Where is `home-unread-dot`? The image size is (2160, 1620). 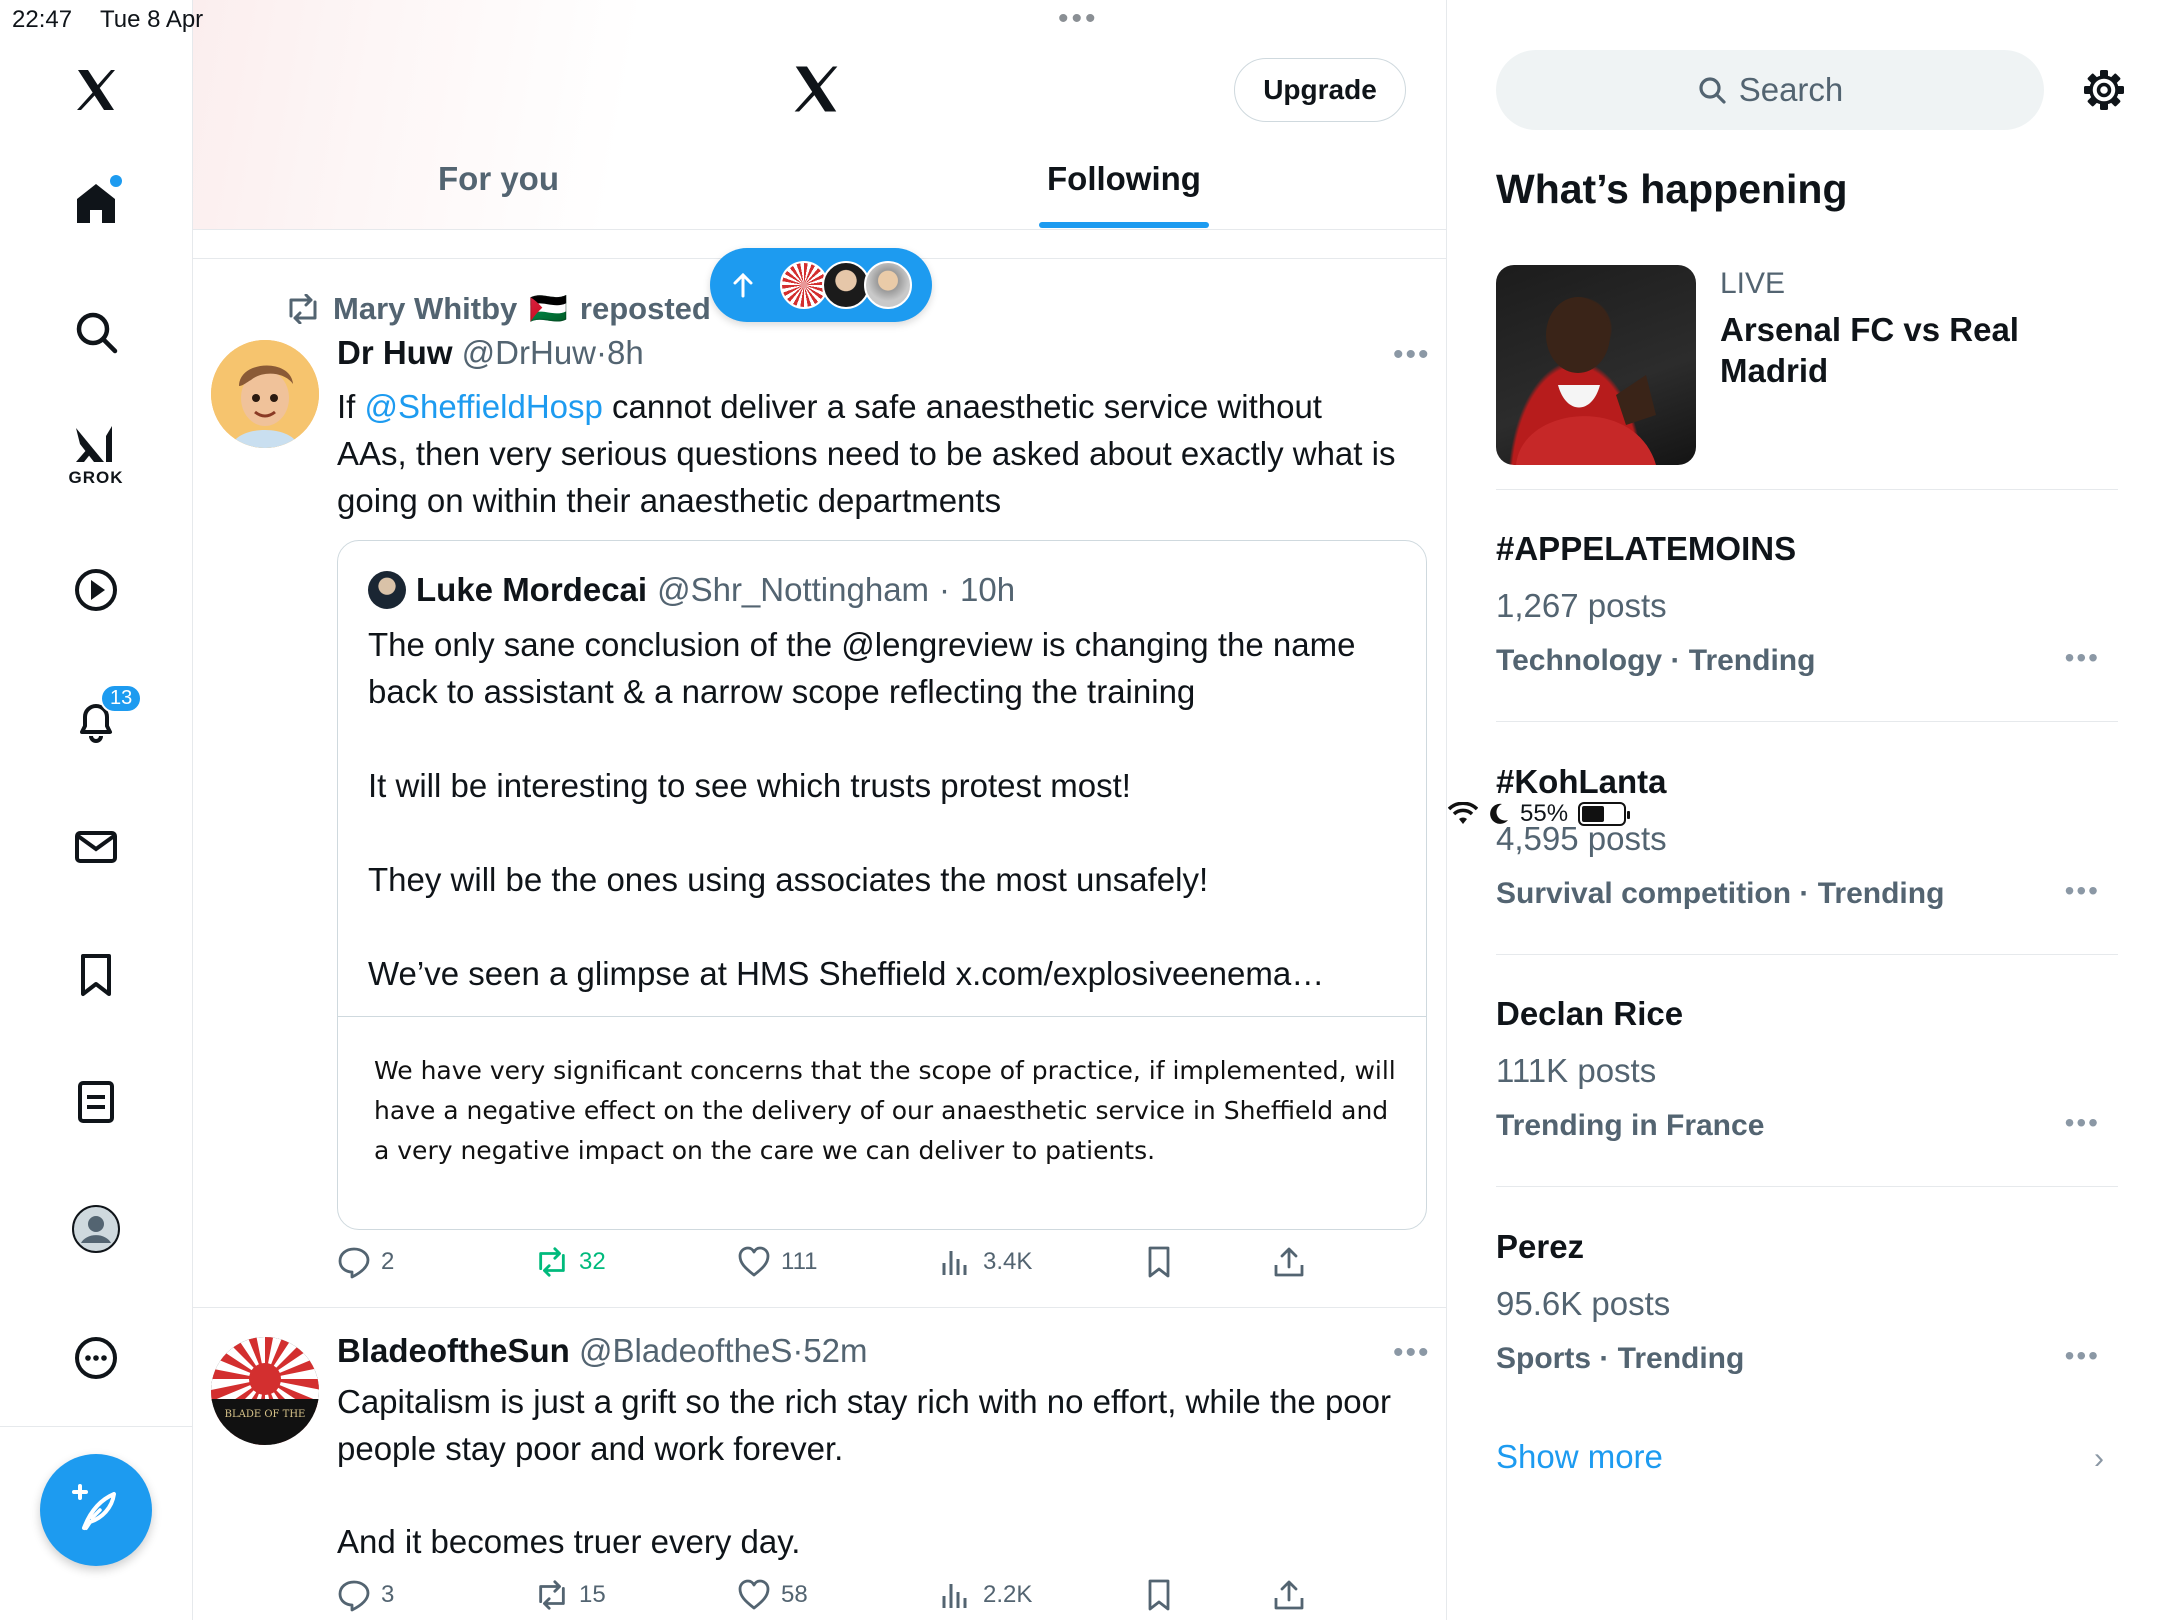
home-unread-dot is located at coordinates (116, 181).